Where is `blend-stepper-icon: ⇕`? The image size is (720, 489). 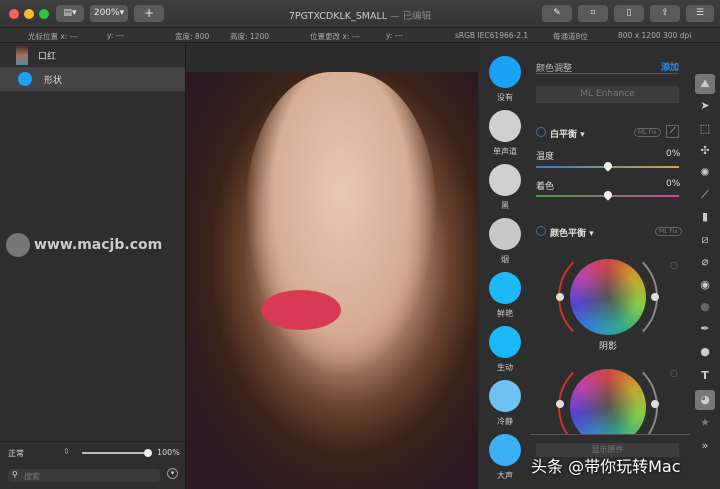
blend-stepper-icon: ⇕ is located at coordinates (66, 451).